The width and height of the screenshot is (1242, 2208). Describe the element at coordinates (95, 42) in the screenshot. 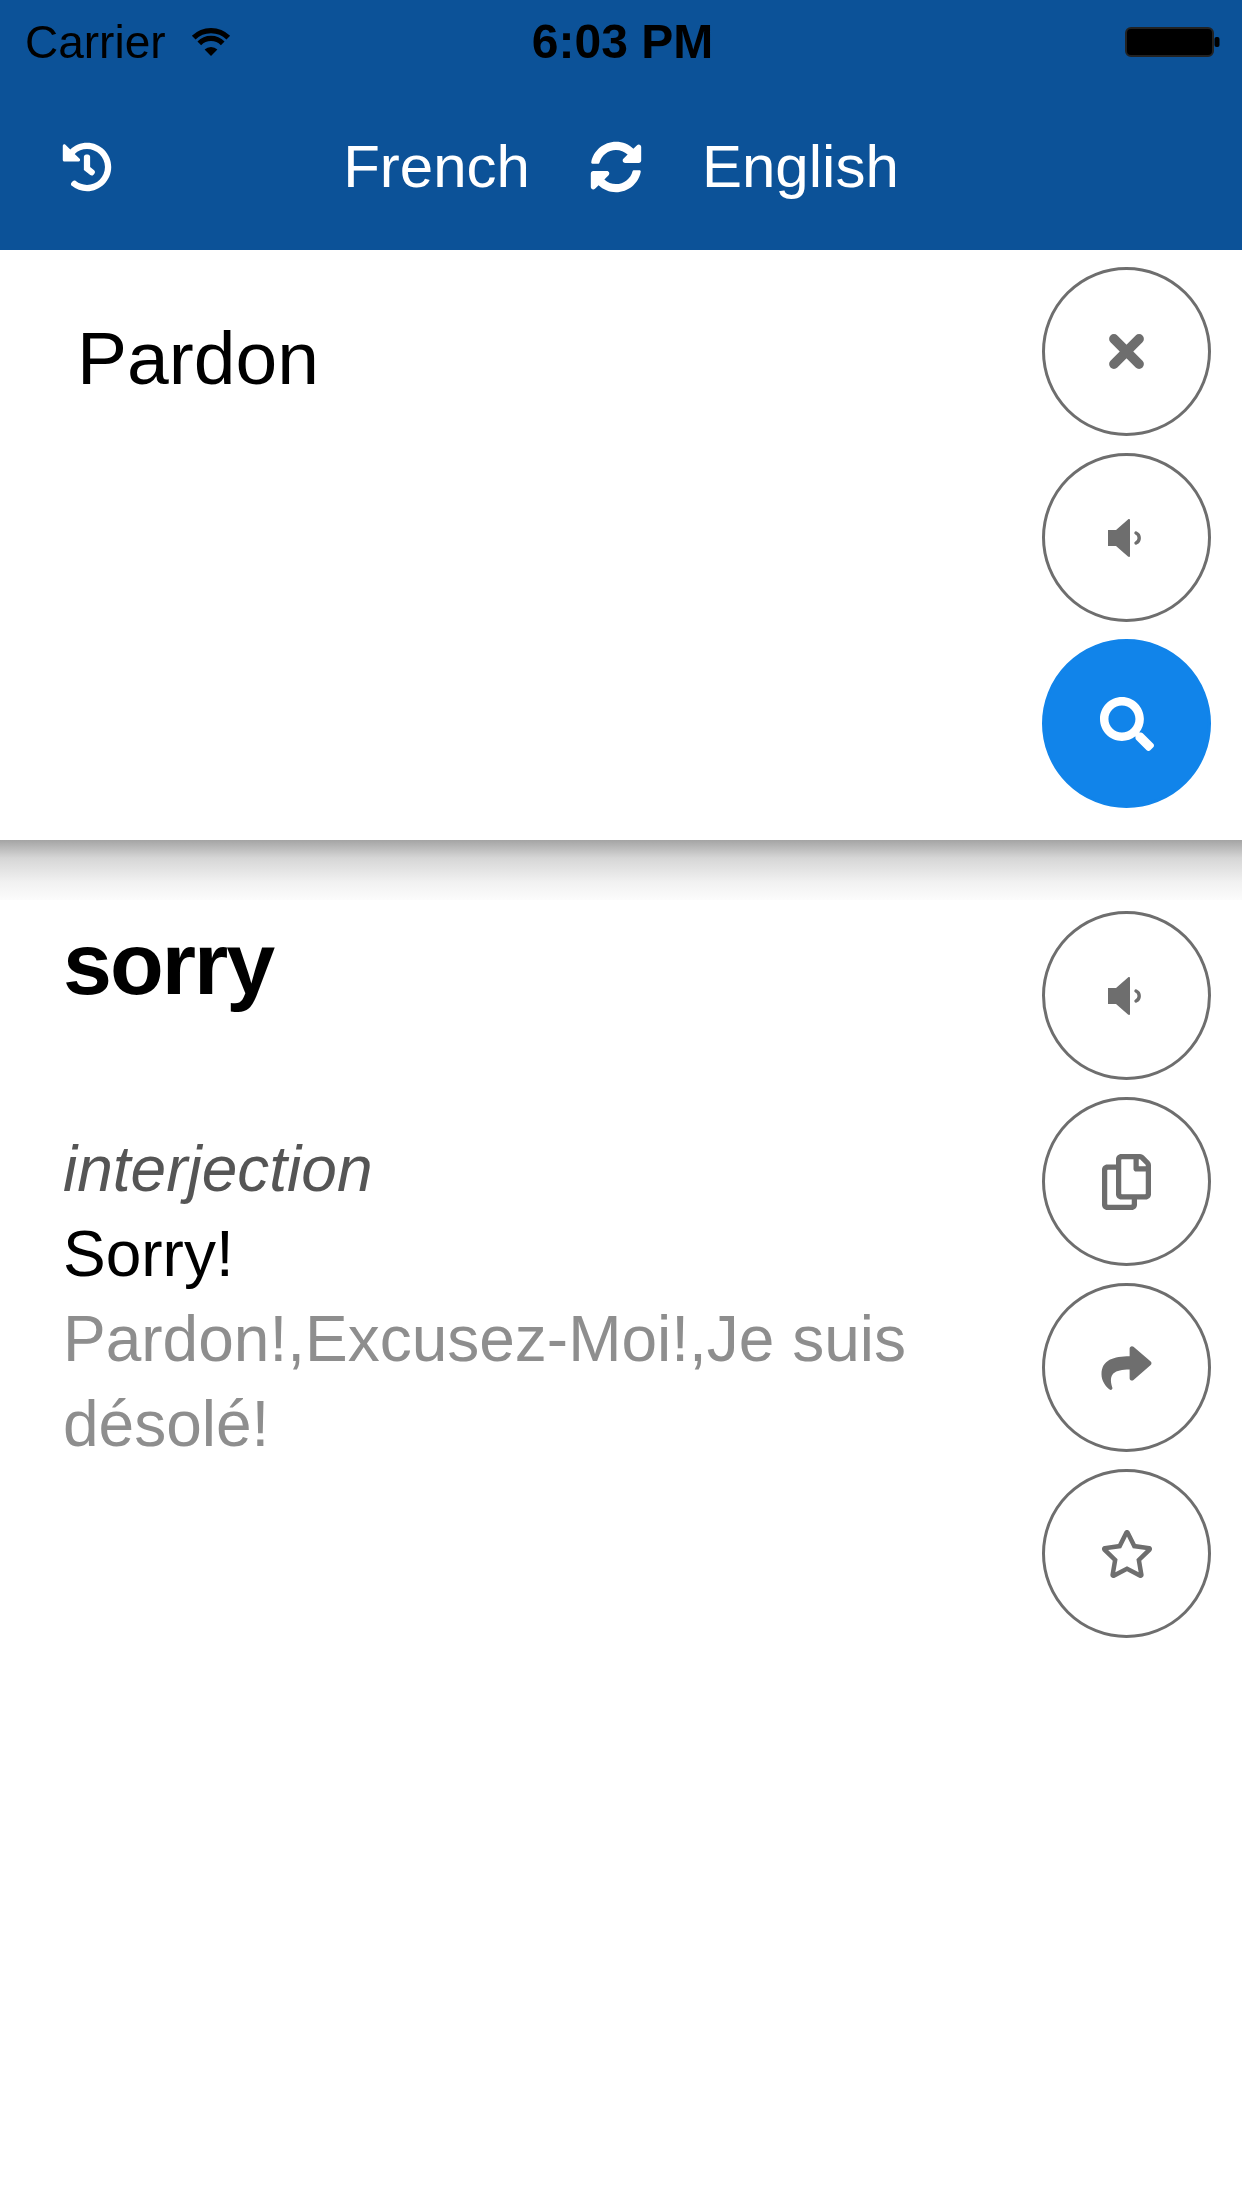

I see `carrier-text: Carrier` at that location.